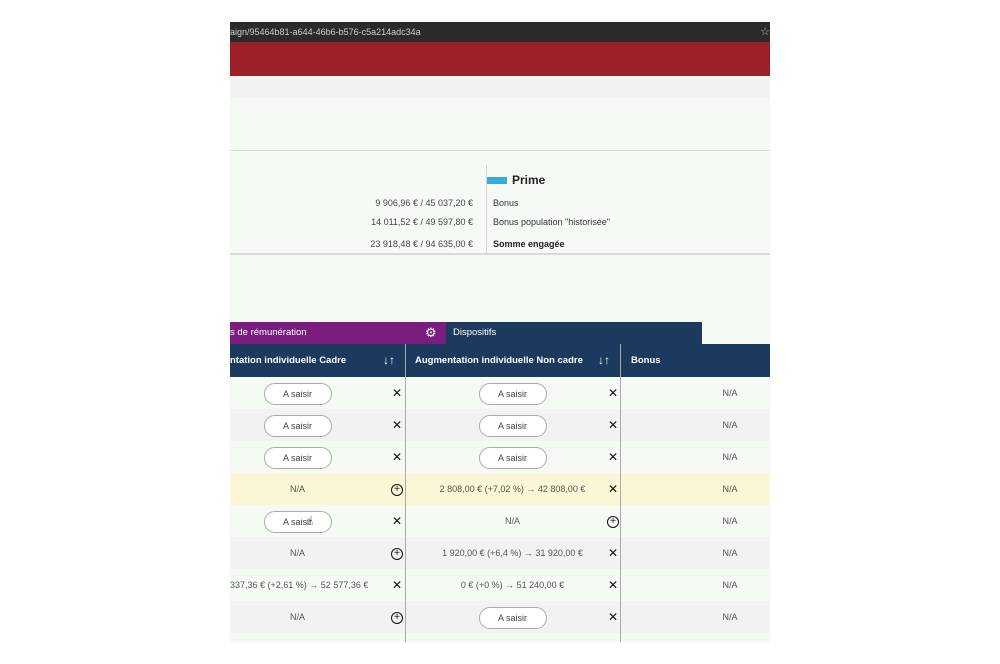  I want to click on tab-bar: s de rémunération ⚙ Dispositifs, so click(500, 333).